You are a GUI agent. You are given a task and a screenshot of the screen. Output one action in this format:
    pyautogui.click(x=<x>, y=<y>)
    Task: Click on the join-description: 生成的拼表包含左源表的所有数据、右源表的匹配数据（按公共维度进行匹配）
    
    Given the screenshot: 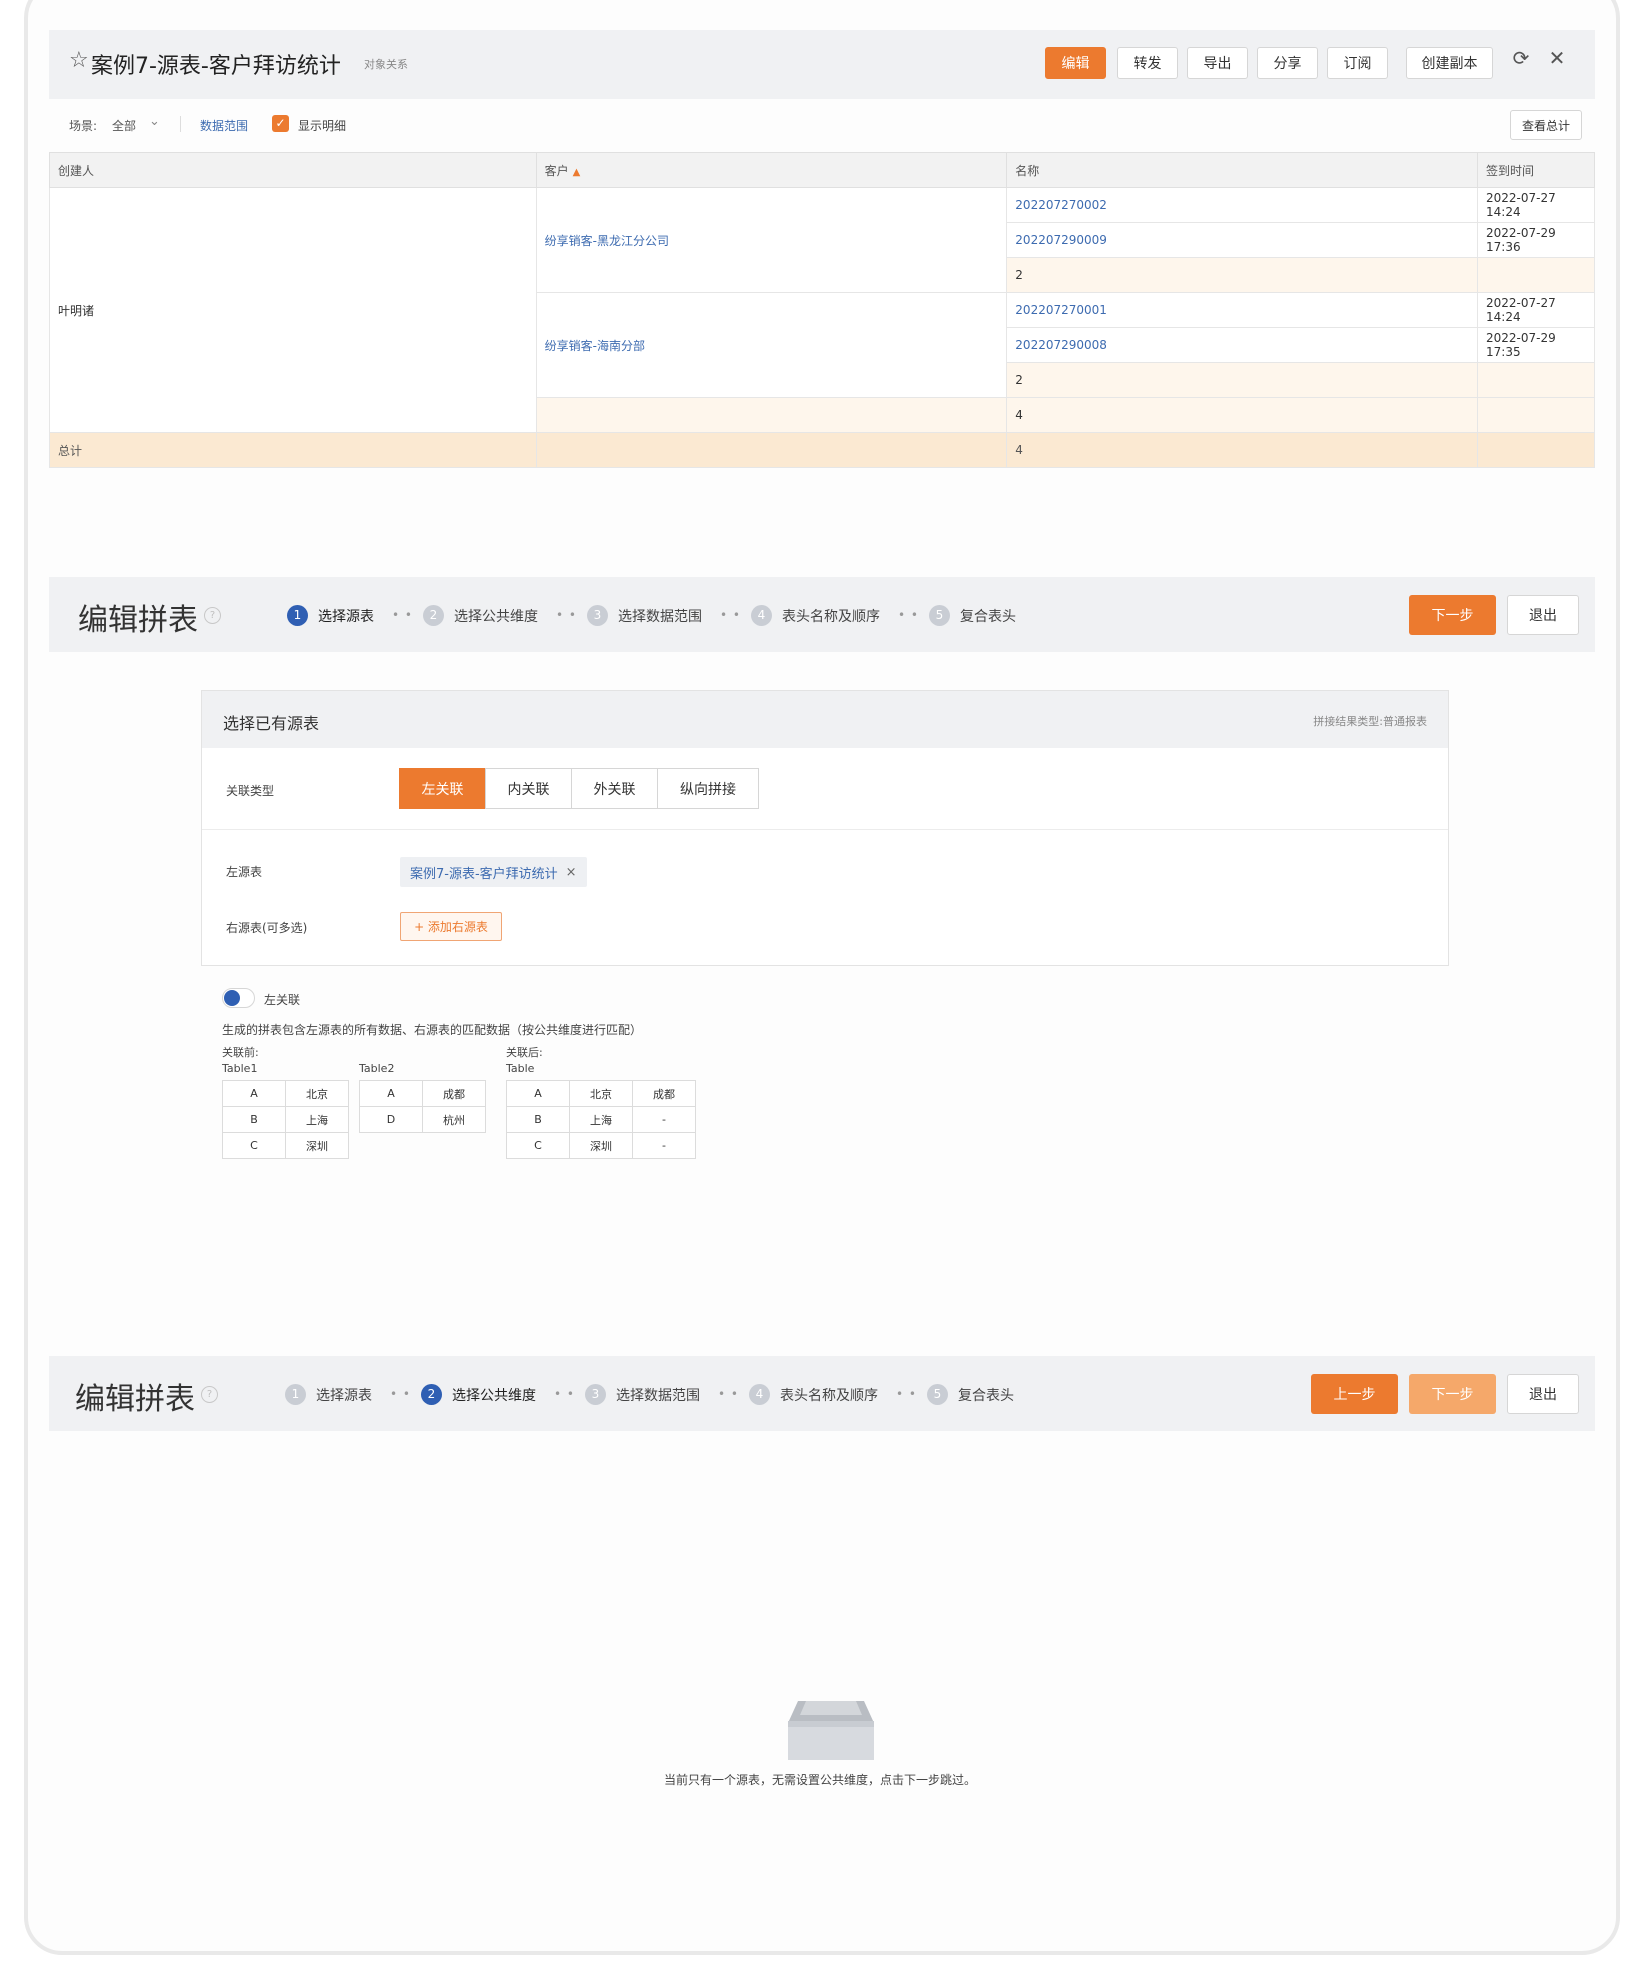 What is the action you would take?
    pyautogui.click(x=432, y=1030)
    